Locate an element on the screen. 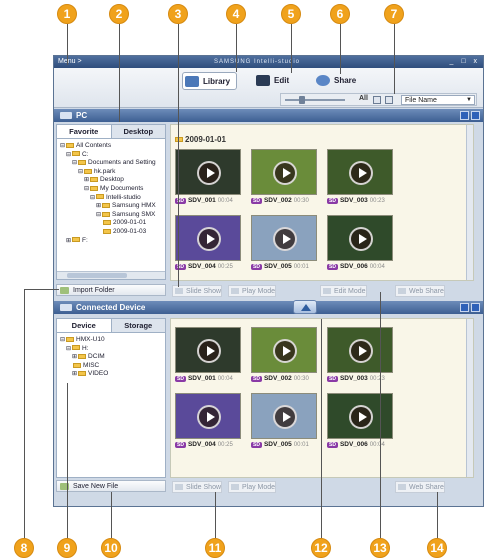  tab-favorite: Favorite is located at coordinates (84, 131).